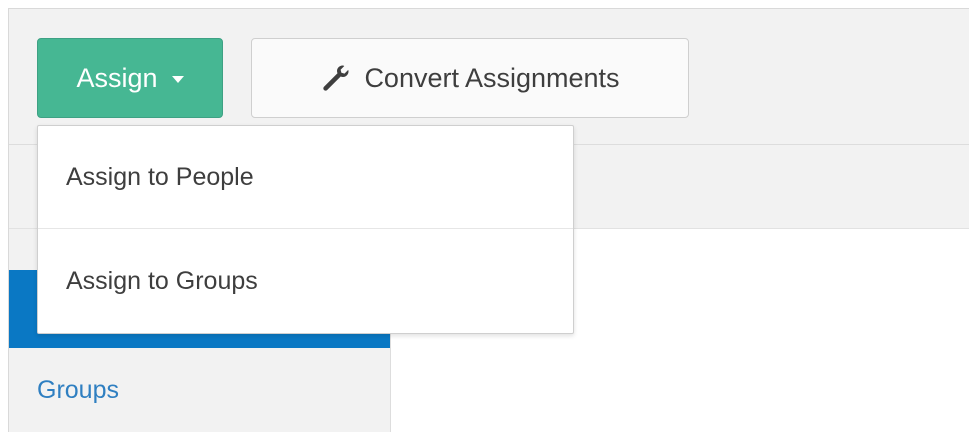 This screenshot has height=432, width=969. What do you see at coordinates (492, 78) in the screenshot?
I see `convert-assignments-label: Convert Assignments` at bounding box center [492, 78].